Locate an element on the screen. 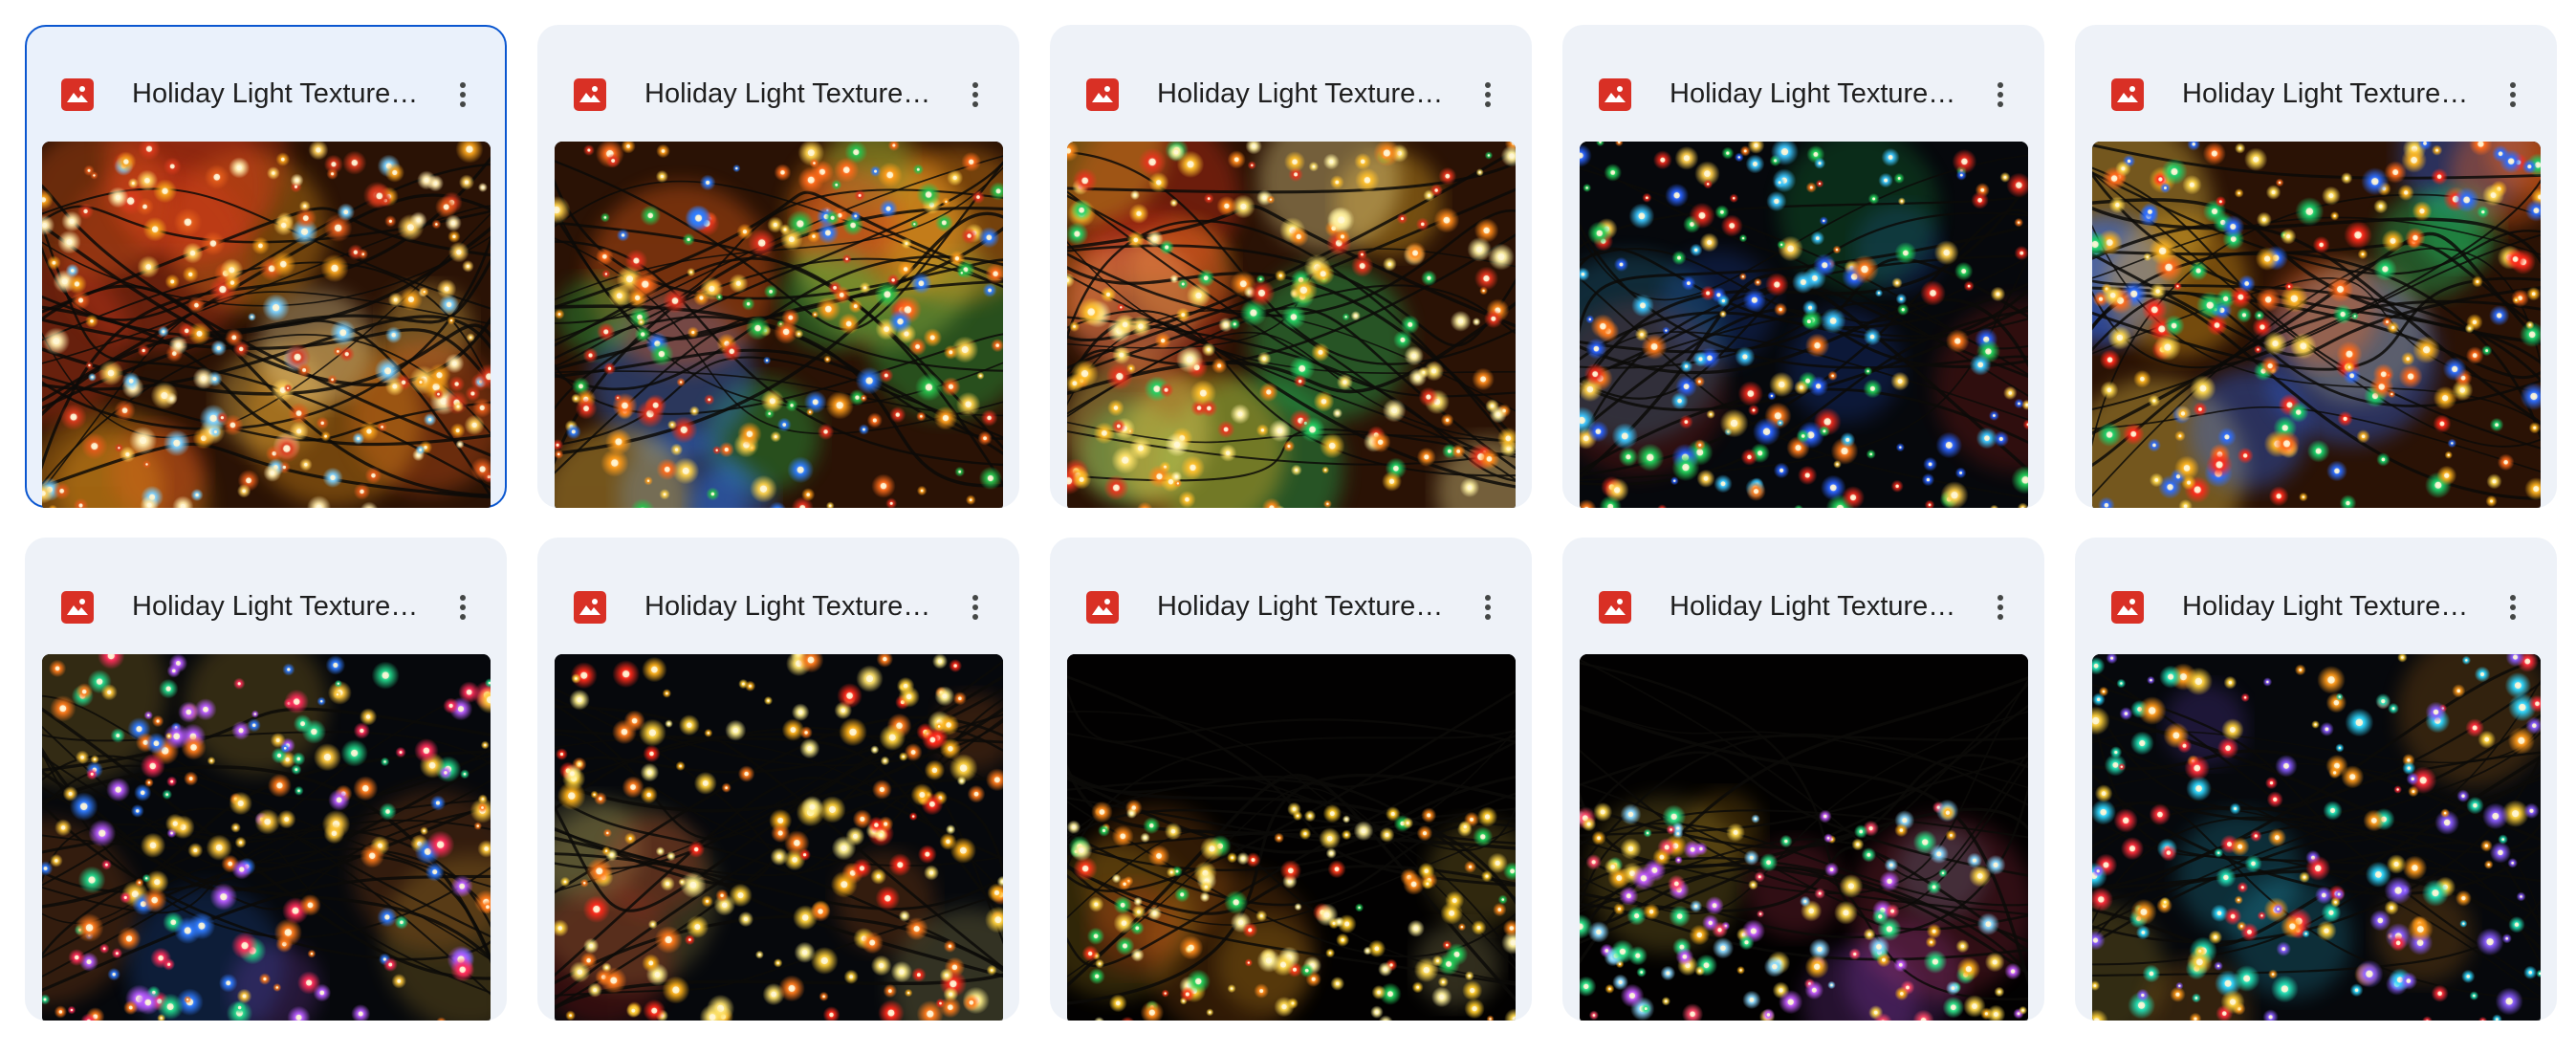 This screenshot has width=2576, height=1054. file-name: Holiday Light Texture 04 is located at coordinates (1813, 93).